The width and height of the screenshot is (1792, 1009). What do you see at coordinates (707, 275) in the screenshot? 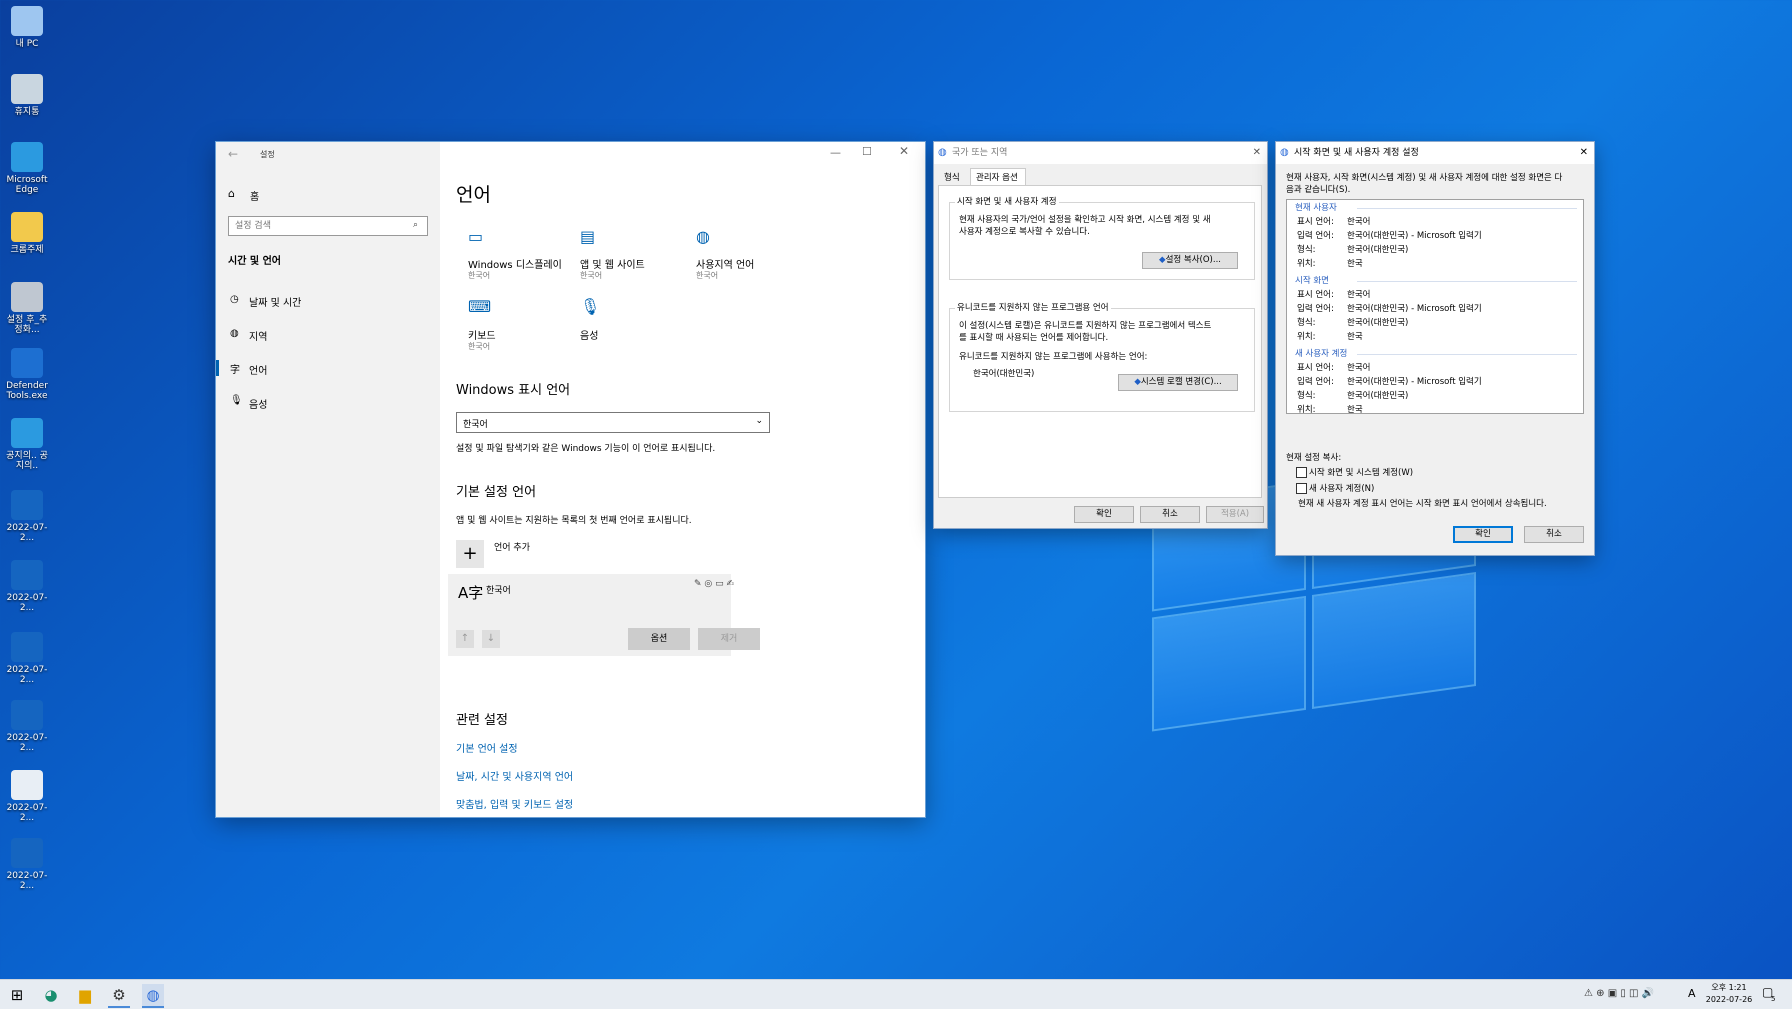
I see `tile-regional-sub: 한국어` at bounding box center [707, 275].